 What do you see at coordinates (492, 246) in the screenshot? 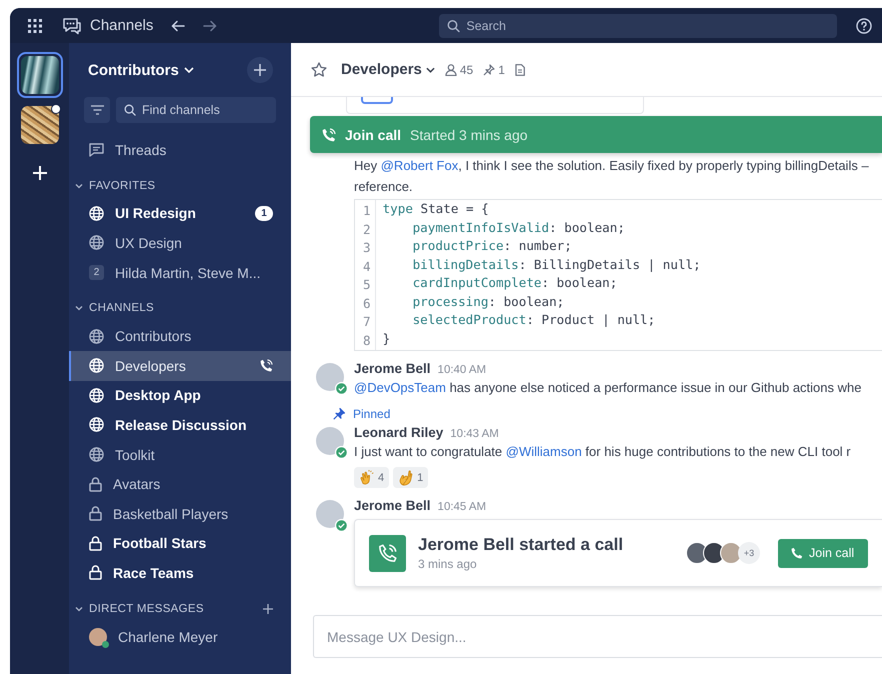
I see `code-line: productPrice: number;` at bounding box center [492, 246].